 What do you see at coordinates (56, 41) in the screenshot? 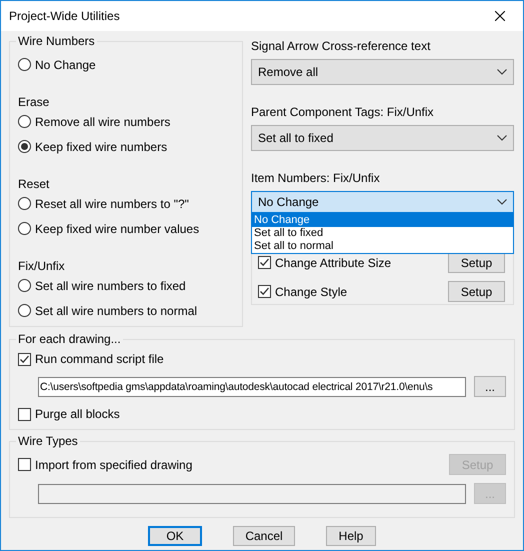
I see `group-title: Wire Numbers` at bounding box center [56, 41].